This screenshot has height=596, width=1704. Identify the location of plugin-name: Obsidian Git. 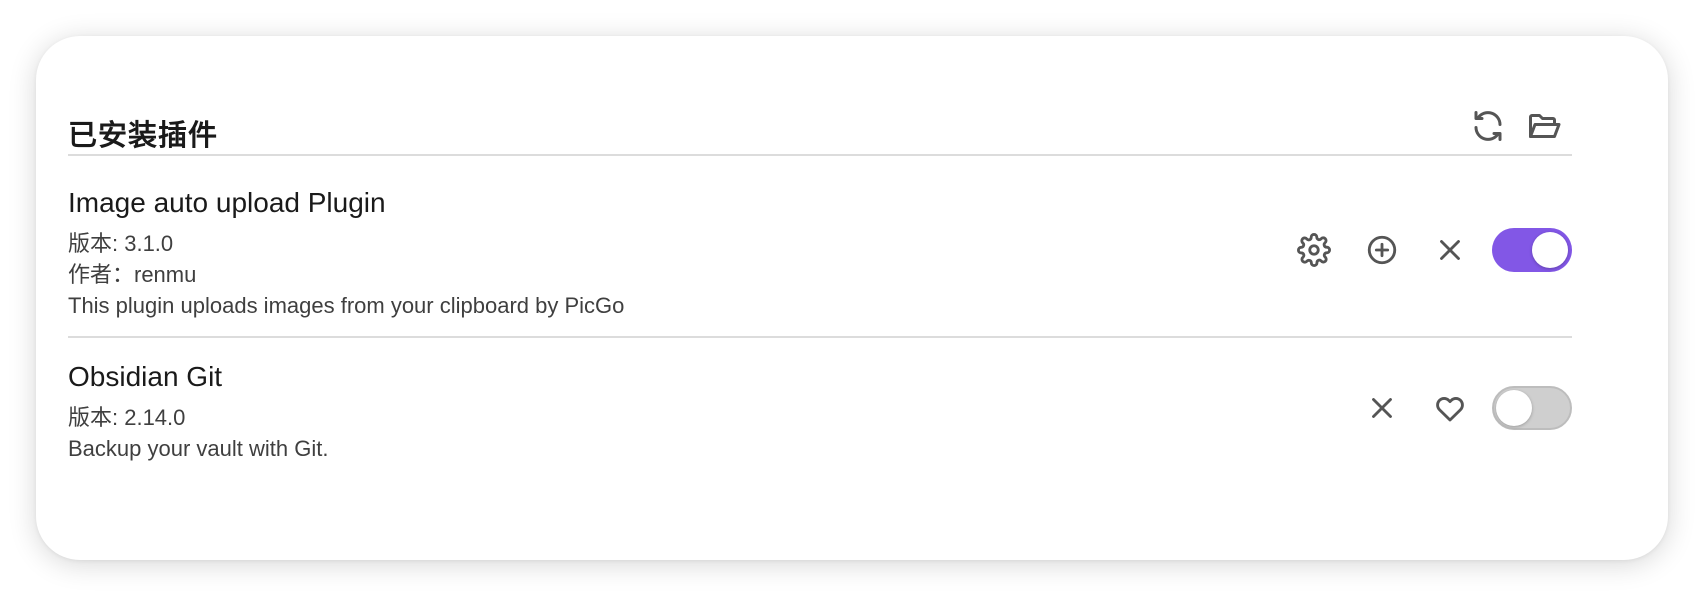
(145, 376).